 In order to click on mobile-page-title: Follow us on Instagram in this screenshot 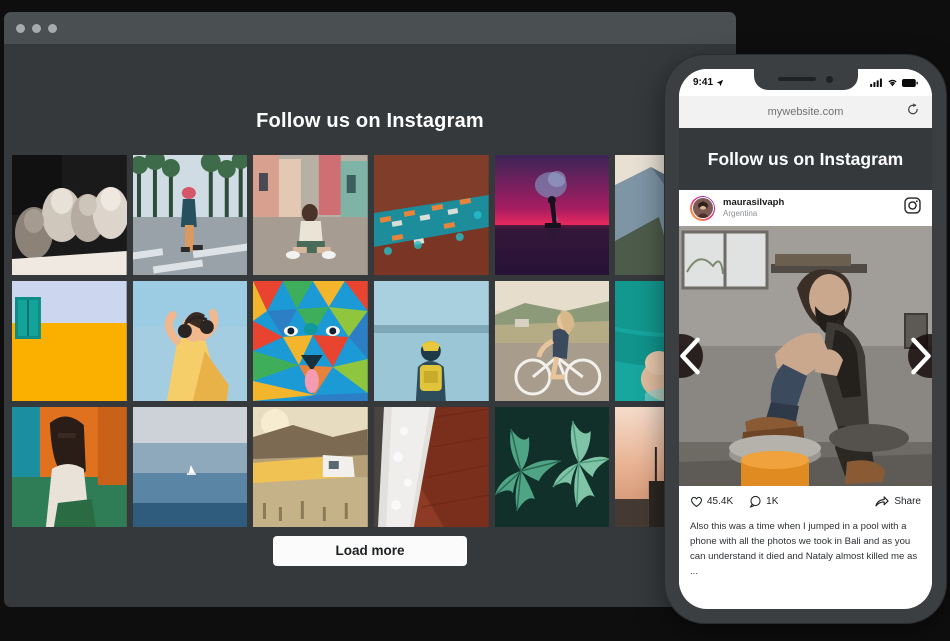, I will do `click(805, 158)`.